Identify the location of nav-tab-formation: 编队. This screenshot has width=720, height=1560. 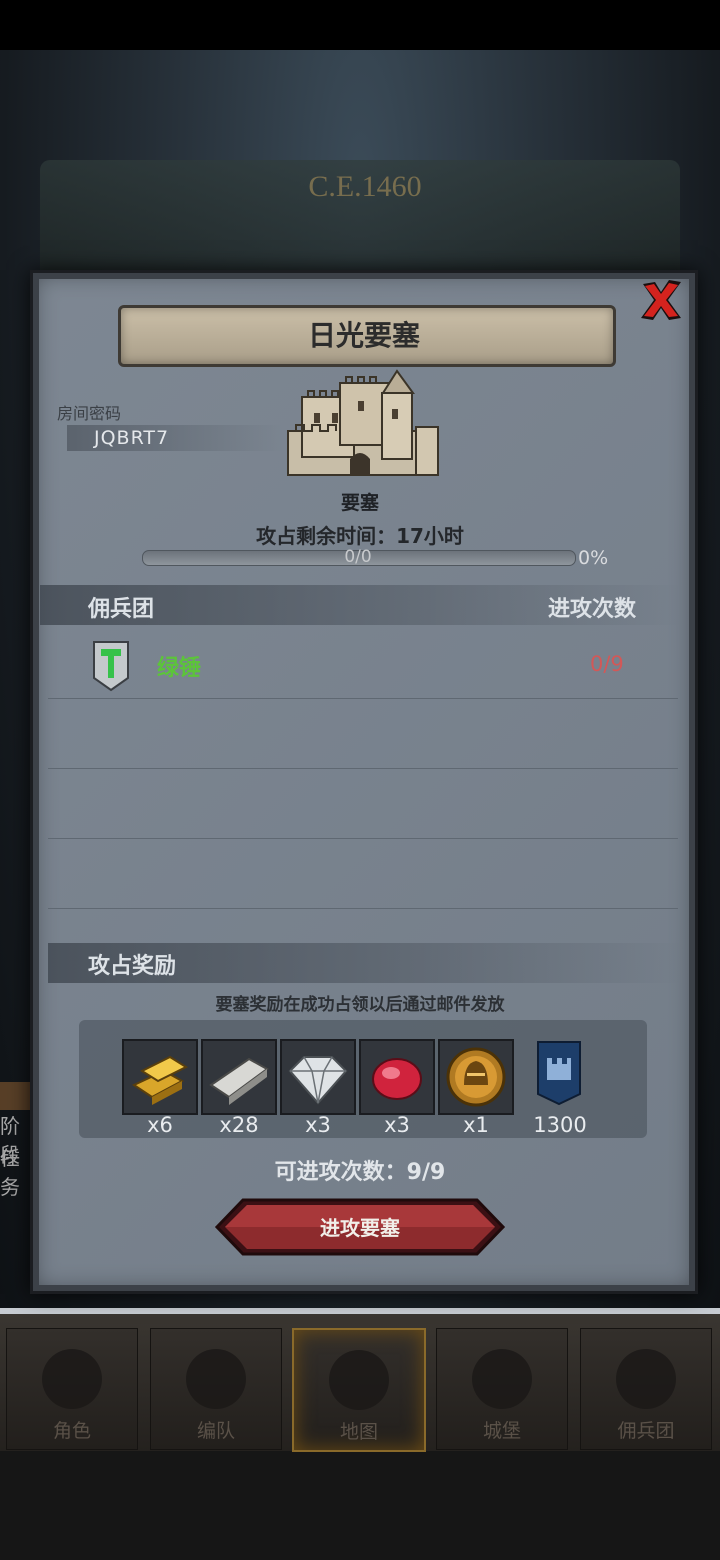
(216, 1389).